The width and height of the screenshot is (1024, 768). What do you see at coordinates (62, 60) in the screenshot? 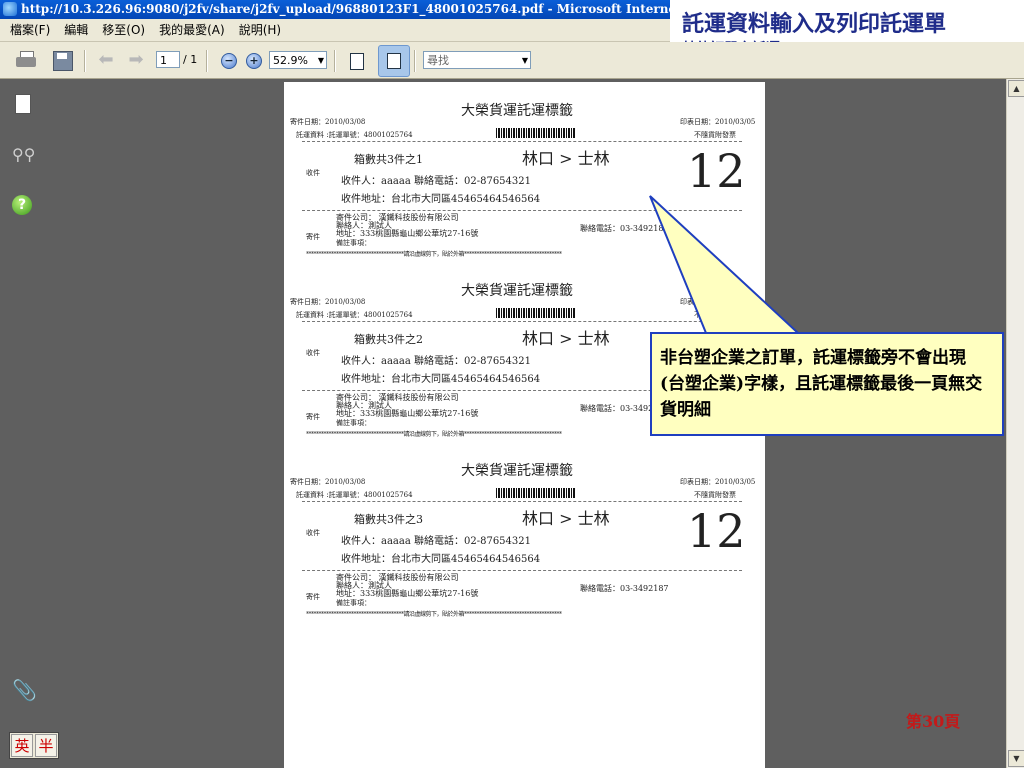
I see `save-button` at bounding box center [62, 60].